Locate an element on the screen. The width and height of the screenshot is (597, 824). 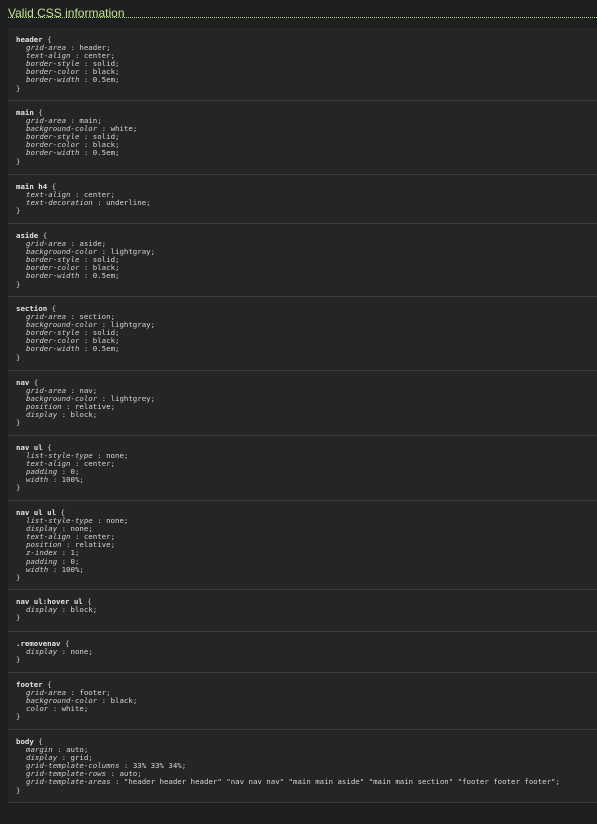
declaration: list-style-type : none; is located at coordinates (306, 521).